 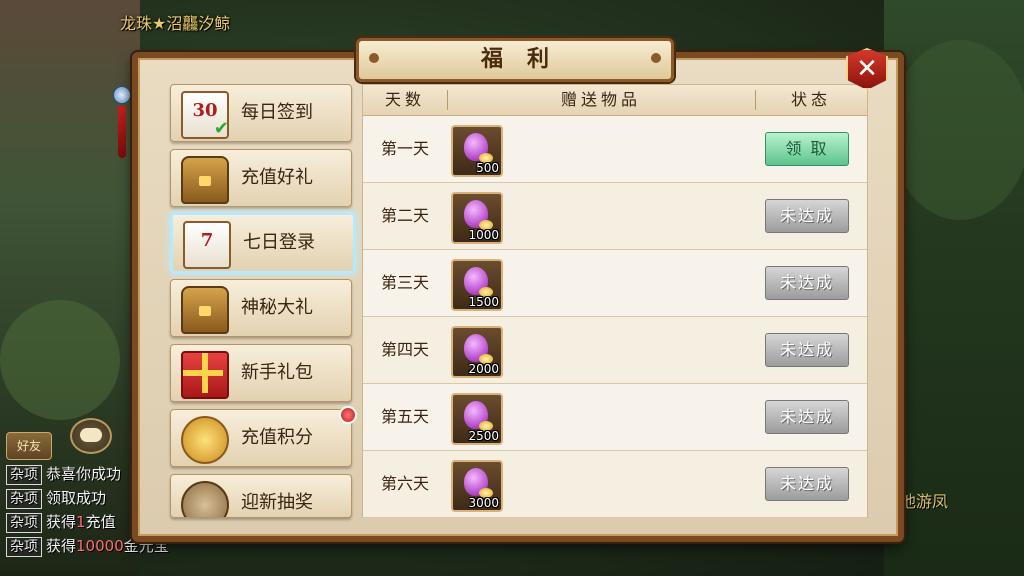 I want to click on menu-item-daily-signin: 30 ✔ 每日签到, so click(x=261, y=113).